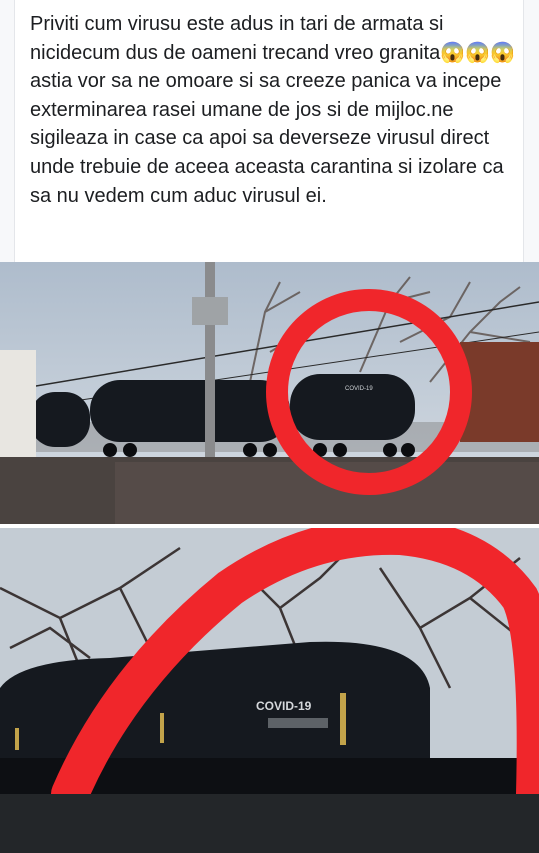 The image size is (539, 853). Describe the element at coordinates (284, 706) in the screenshot. I see `tank-marking-bottom: COVID-19` at that location.